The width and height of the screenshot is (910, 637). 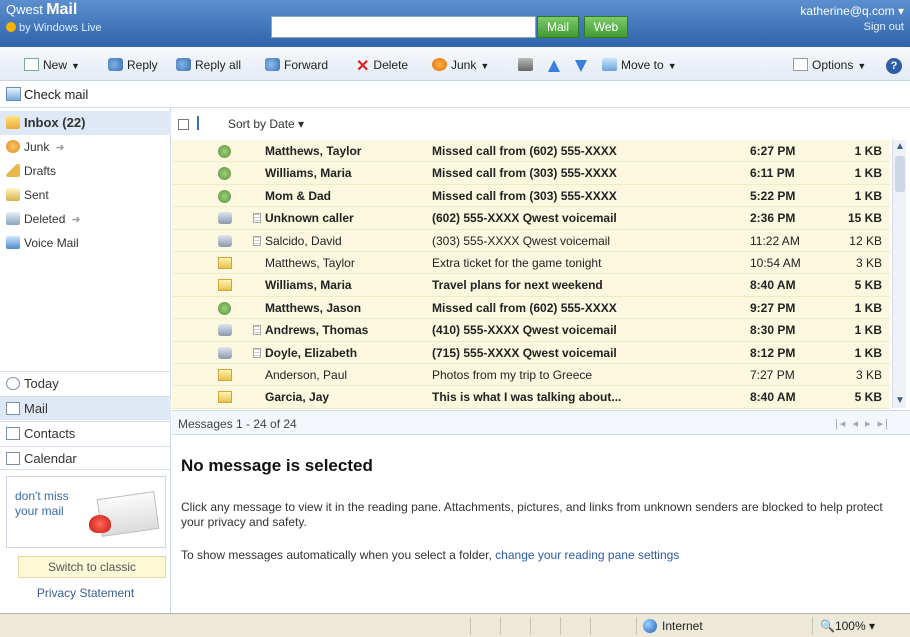 What do you see at coordinates (527, 65) in the screenshot?
I see `print-button` at bounding box center [527, 65].